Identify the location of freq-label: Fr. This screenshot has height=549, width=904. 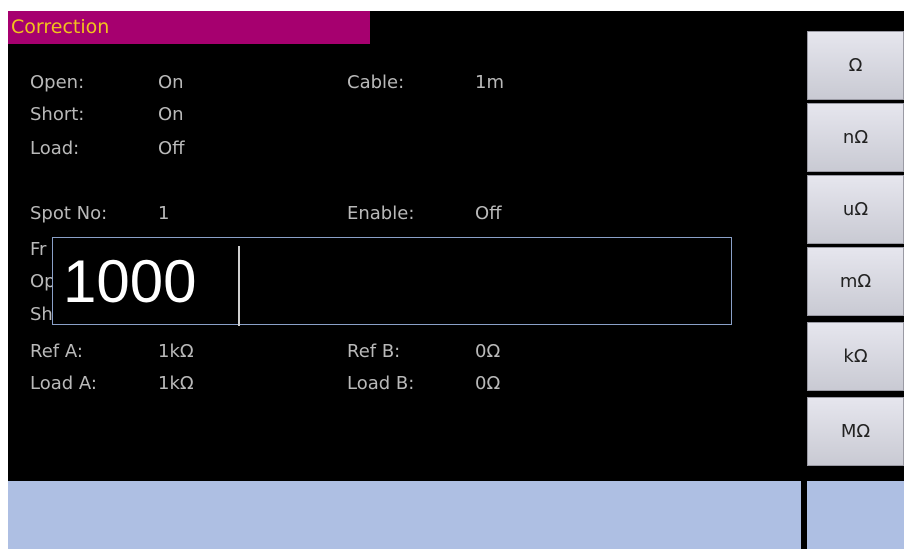
(38, 249).